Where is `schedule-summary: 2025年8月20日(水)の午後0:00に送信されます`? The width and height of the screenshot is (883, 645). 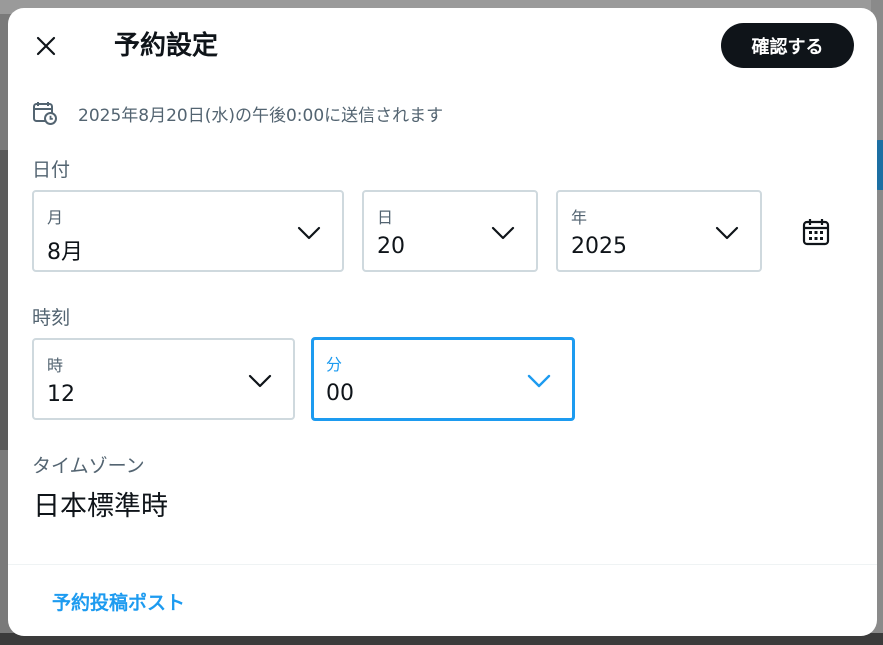
schedule-summary: 2025年8月20日(水)の午後0:00に送信されます is located at coordinates (237, 113).